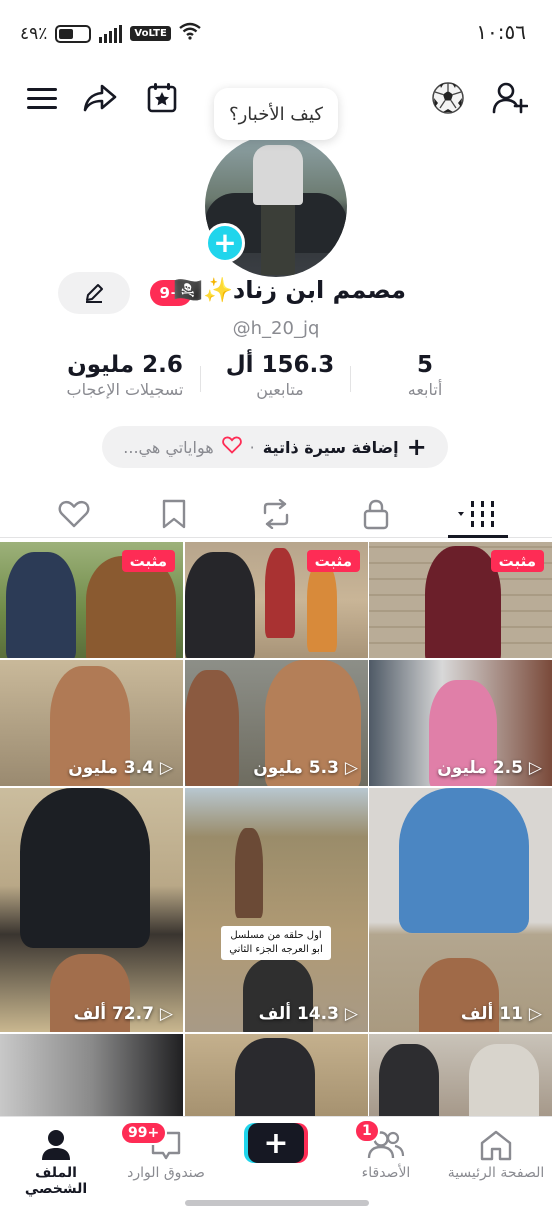 This screenshot has height=1220, width=552. What do you see at coordinates (501, 1014) in the screenshot?
I see `views-count: ▷ 11 ألف` at bounding box center [501, 1014].